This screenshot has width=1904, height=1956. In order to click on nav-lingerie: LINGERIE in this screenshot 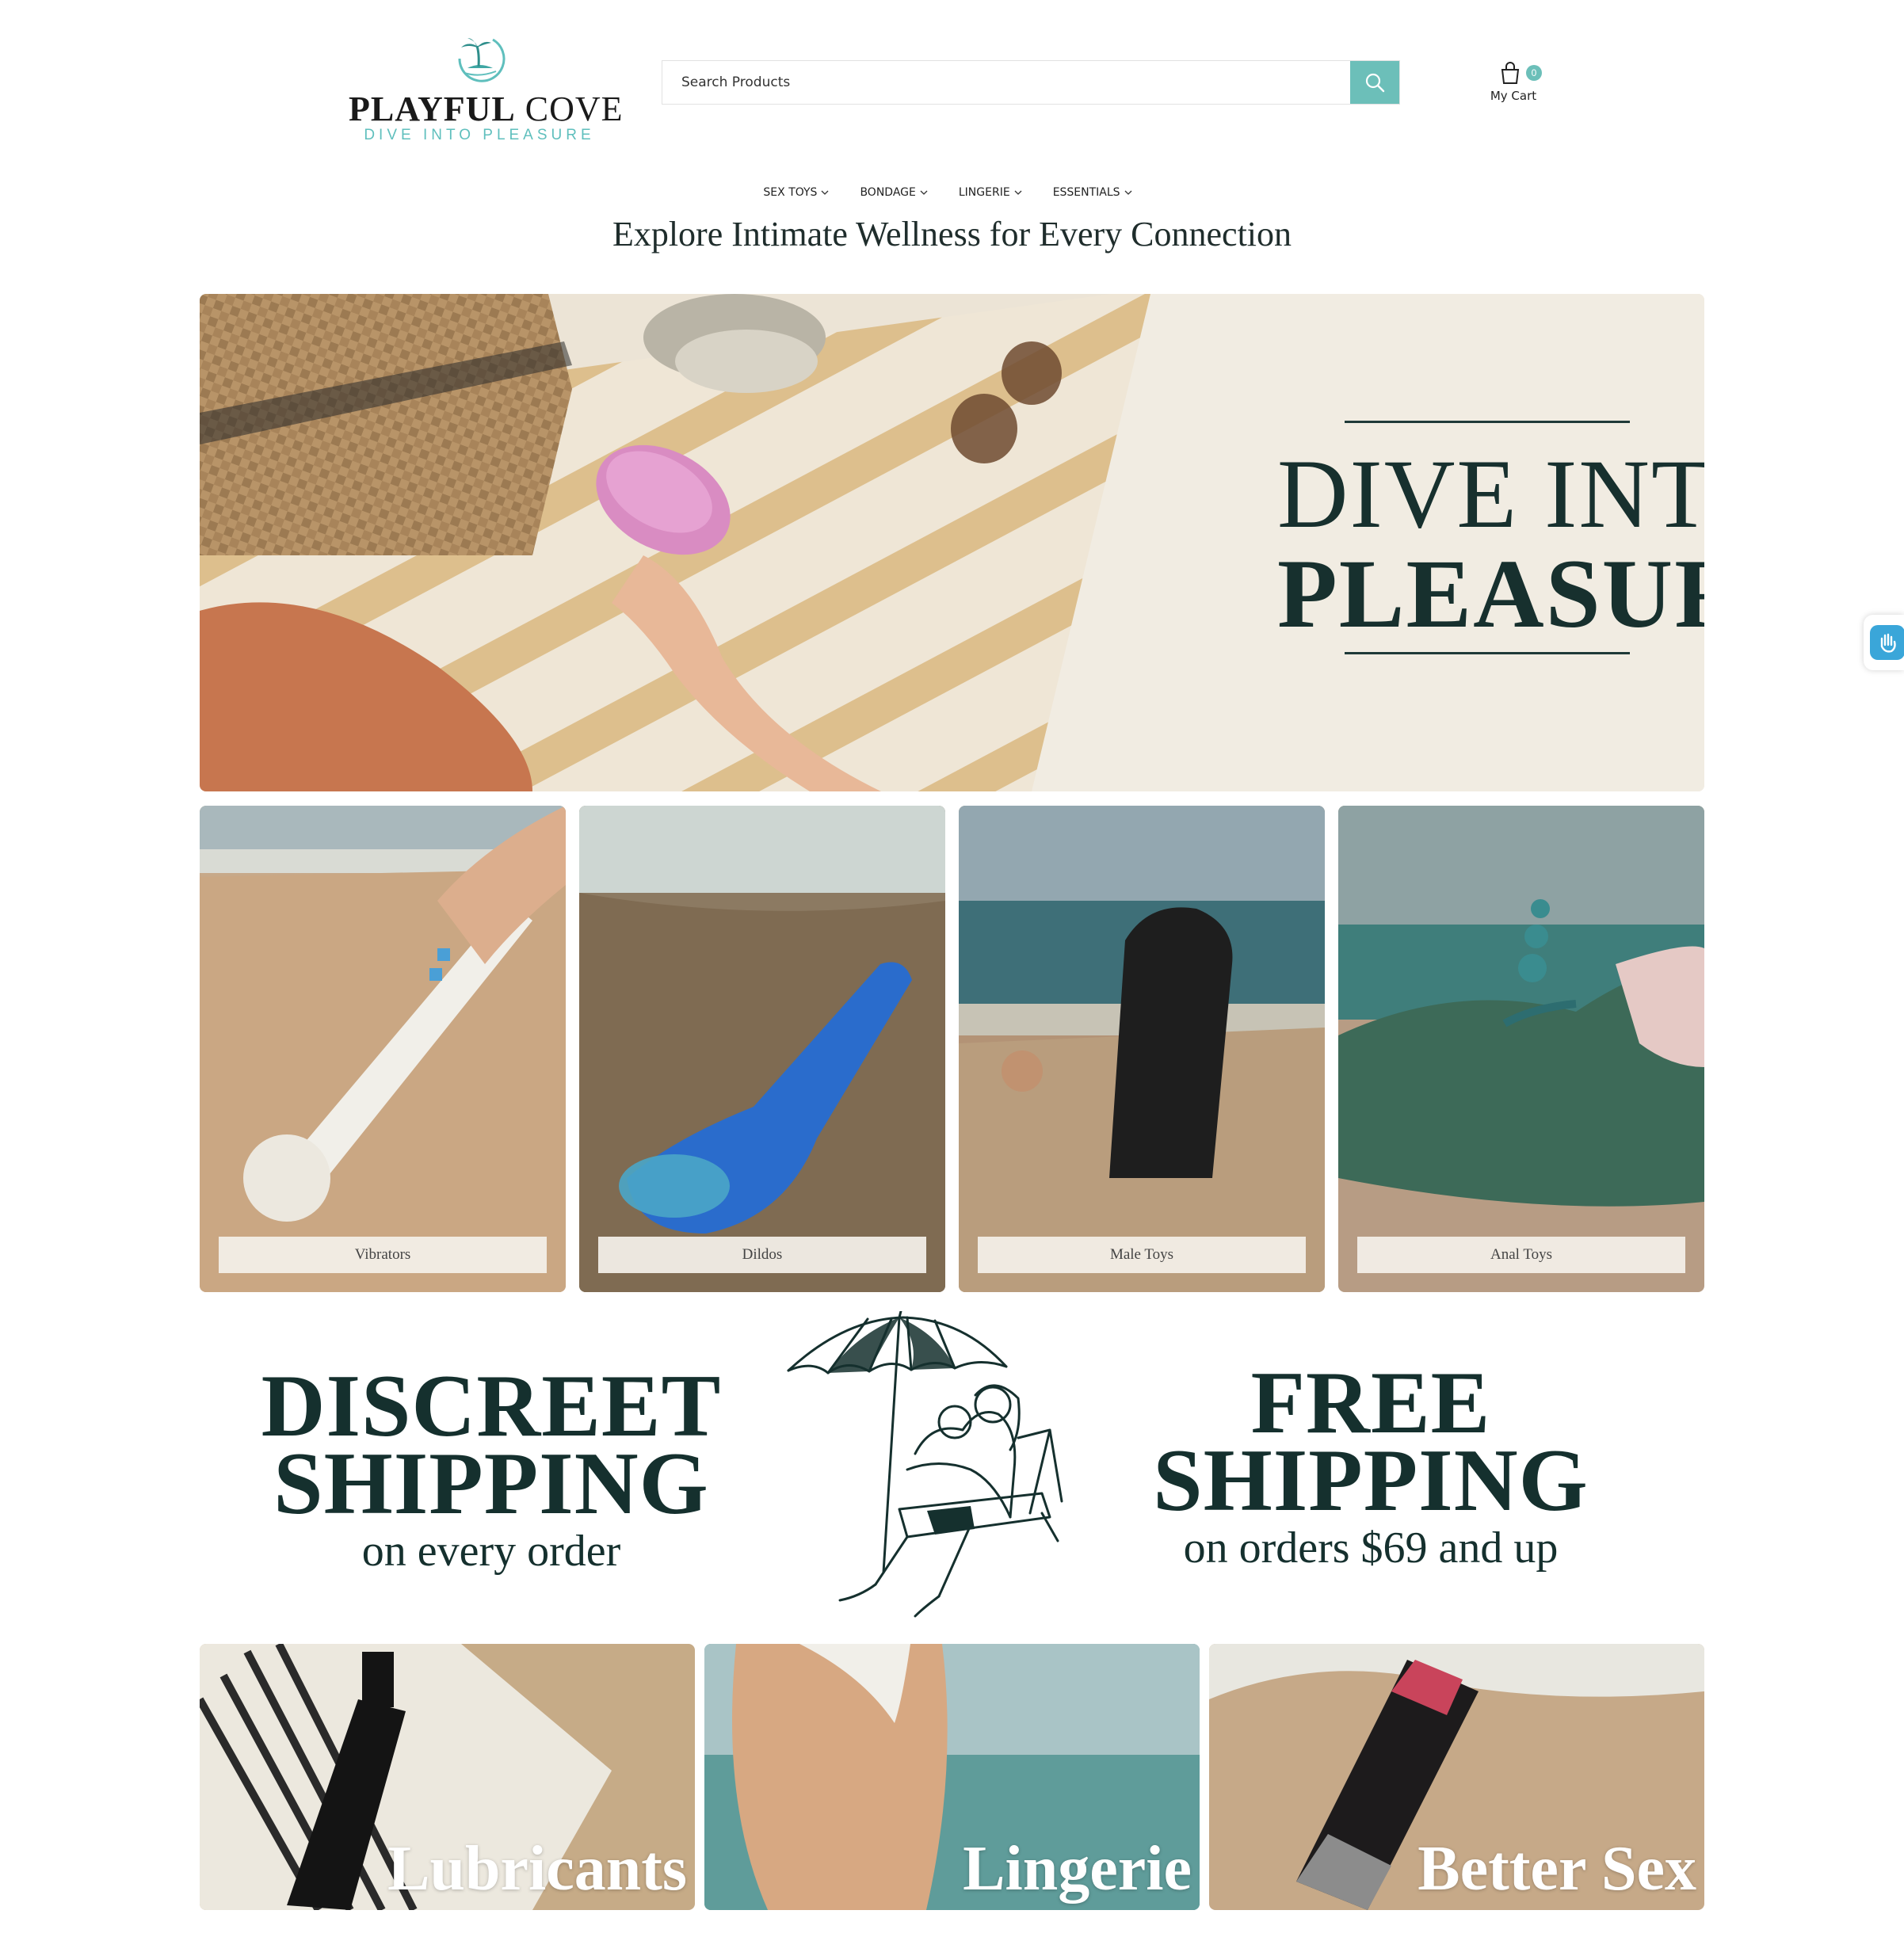, I will do `click(991, 192)`.